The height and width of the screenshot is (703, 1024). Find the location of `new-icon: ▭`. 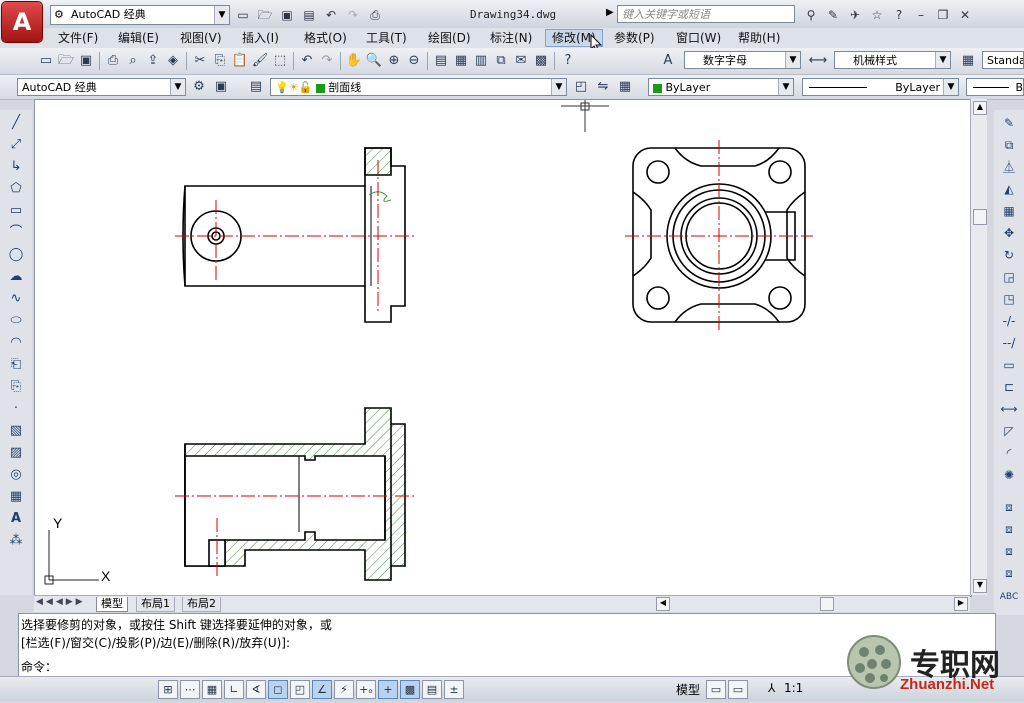

new-icon: ▭ is located at coordinates (46, 61).